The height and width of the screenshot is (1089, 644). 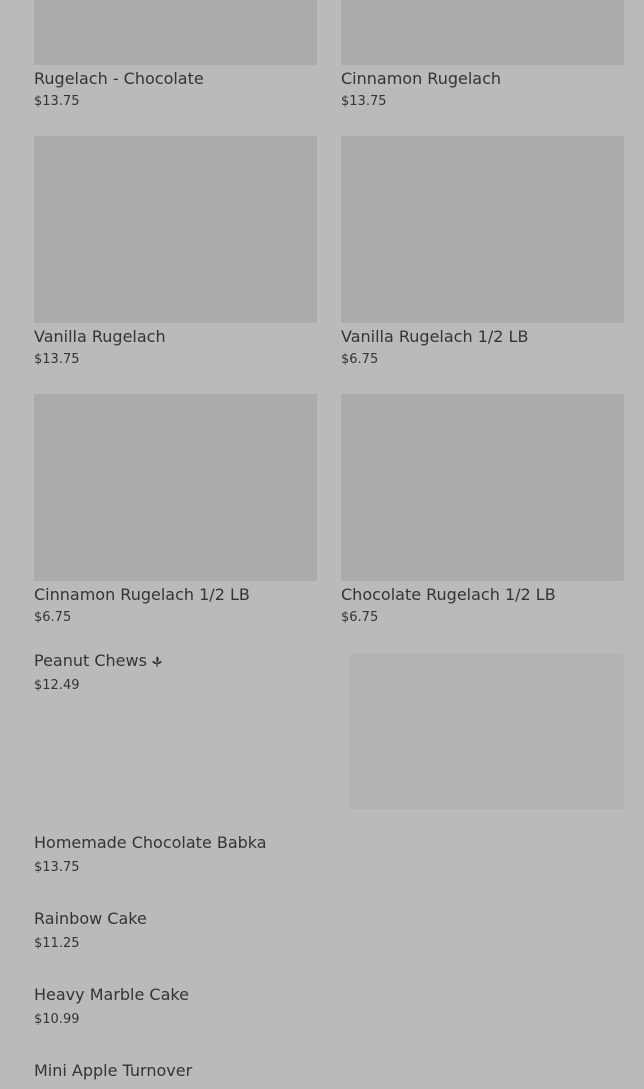 I want to click on product-title: Cinnamon Rugelach, so click(x=421, y=79).